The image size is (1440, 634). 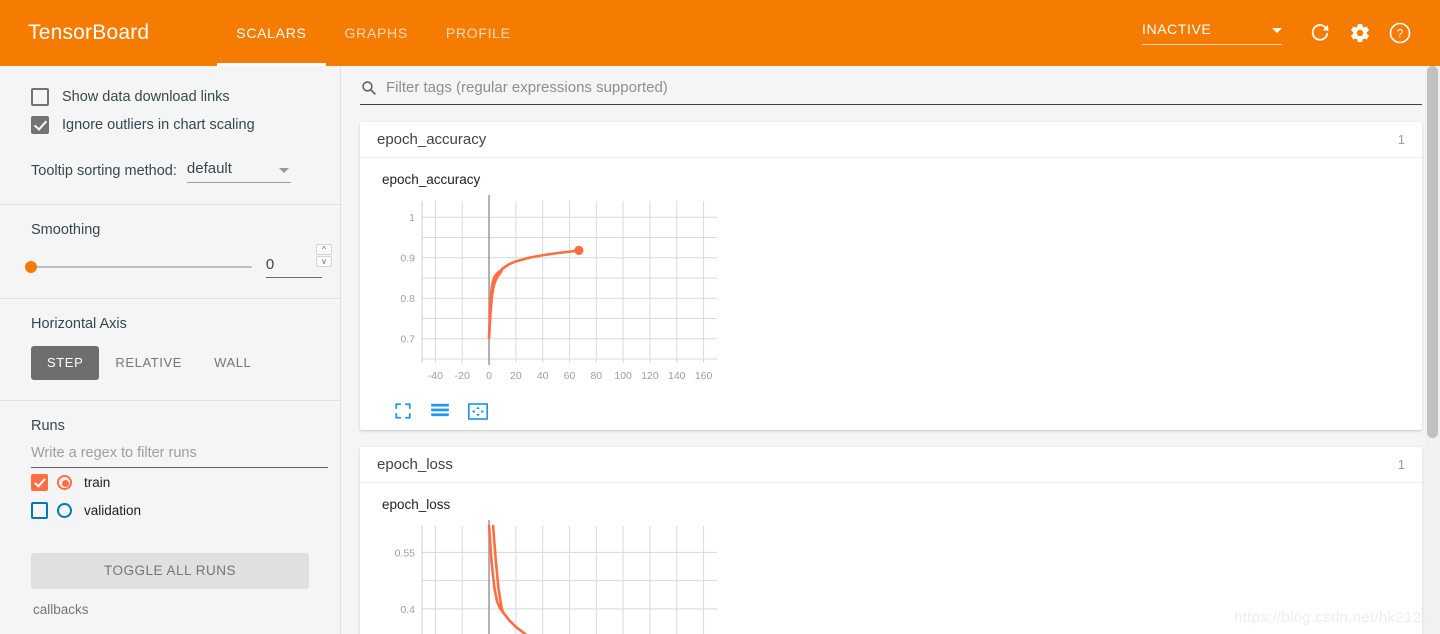 I want to click on main-tabs: SCALARS GRAPHS PROFILE, so click(x=373, y=33).